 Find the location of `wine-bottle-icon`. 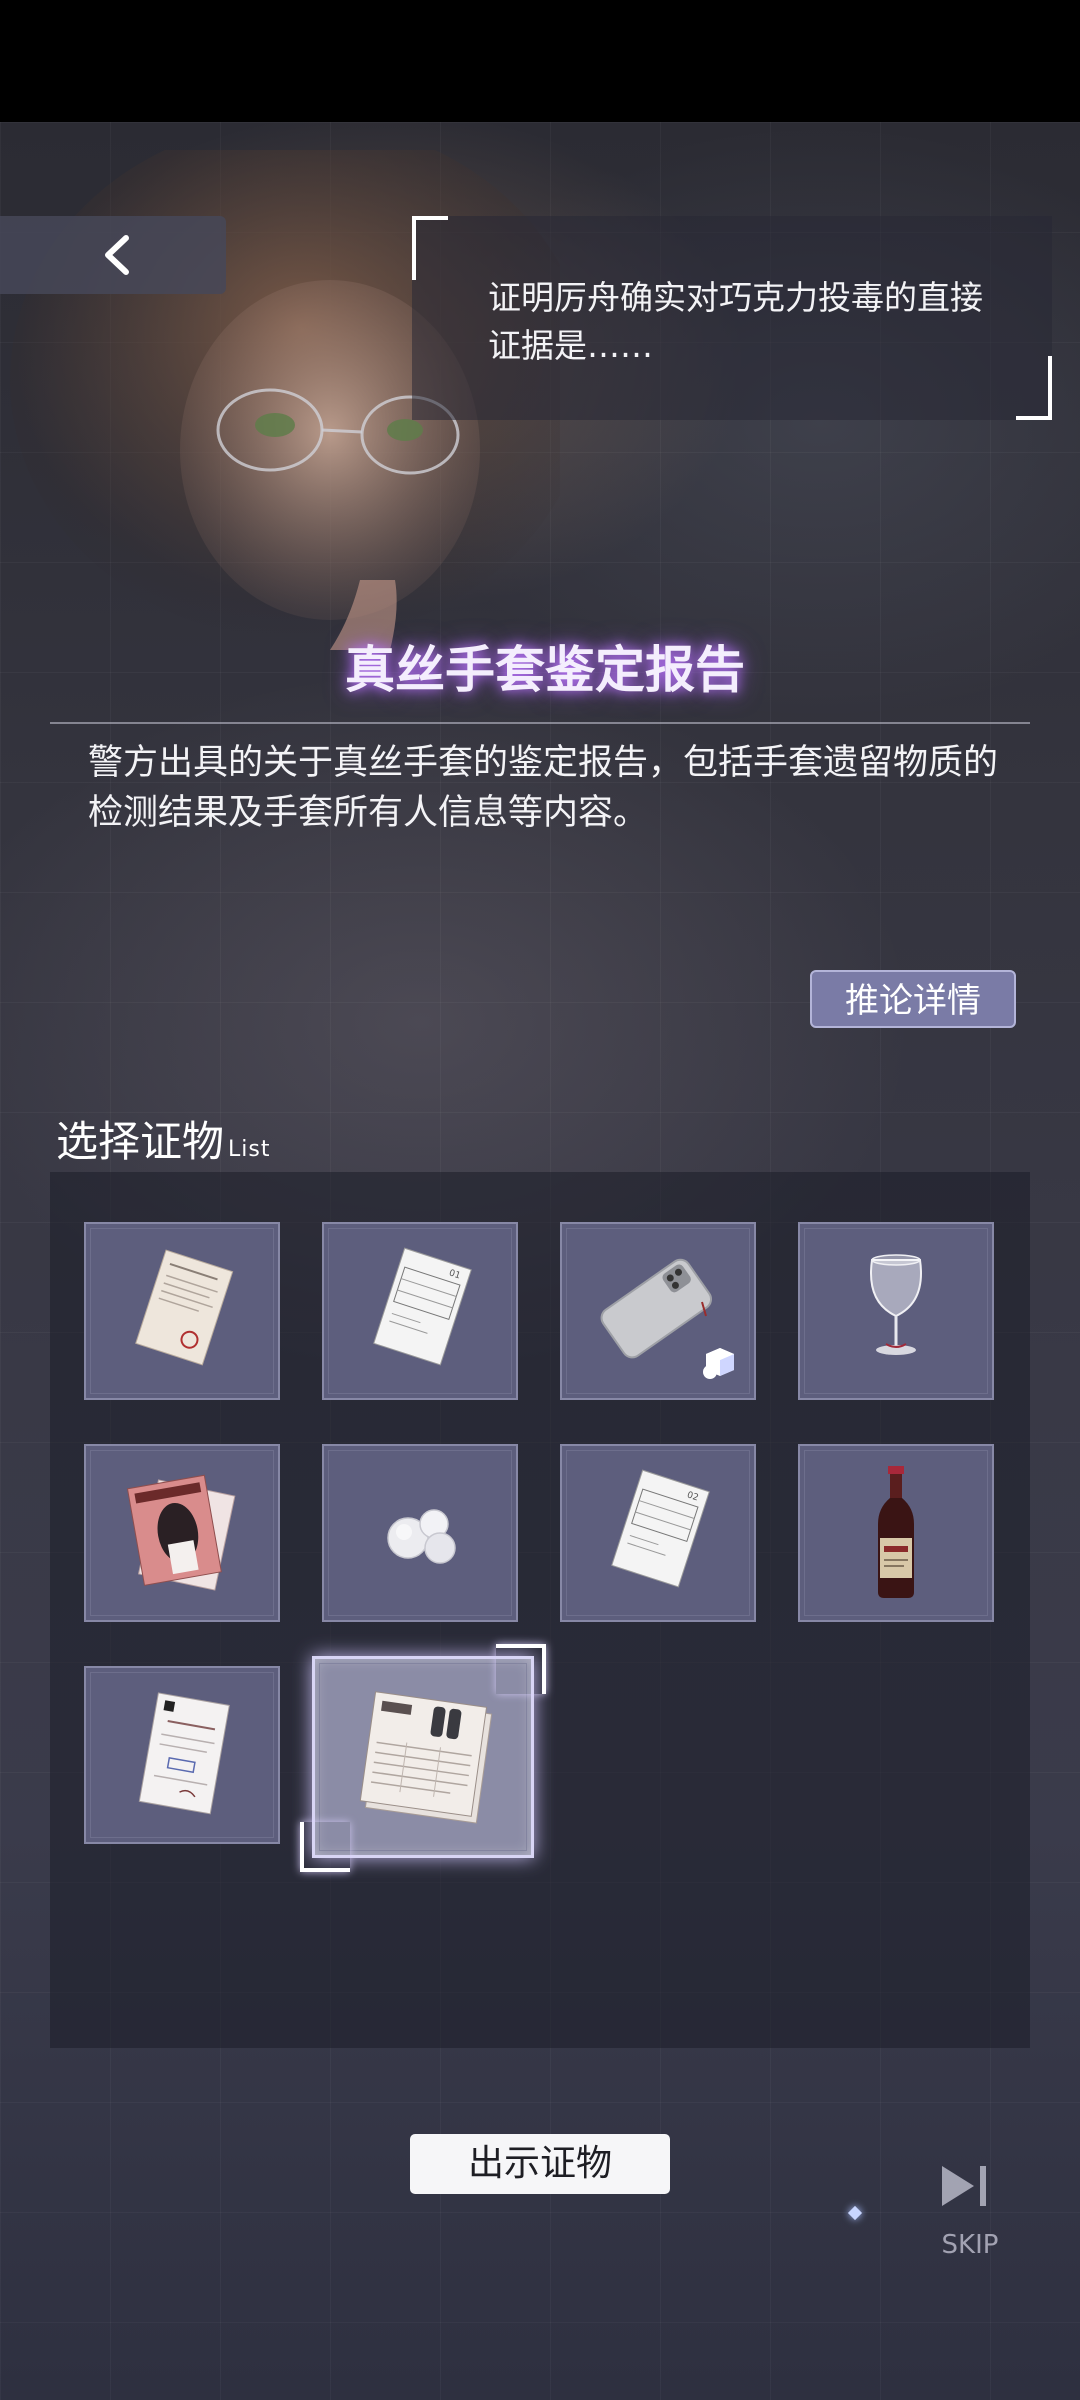

wine-bottle-icon is located at coordinates (896, 1532).